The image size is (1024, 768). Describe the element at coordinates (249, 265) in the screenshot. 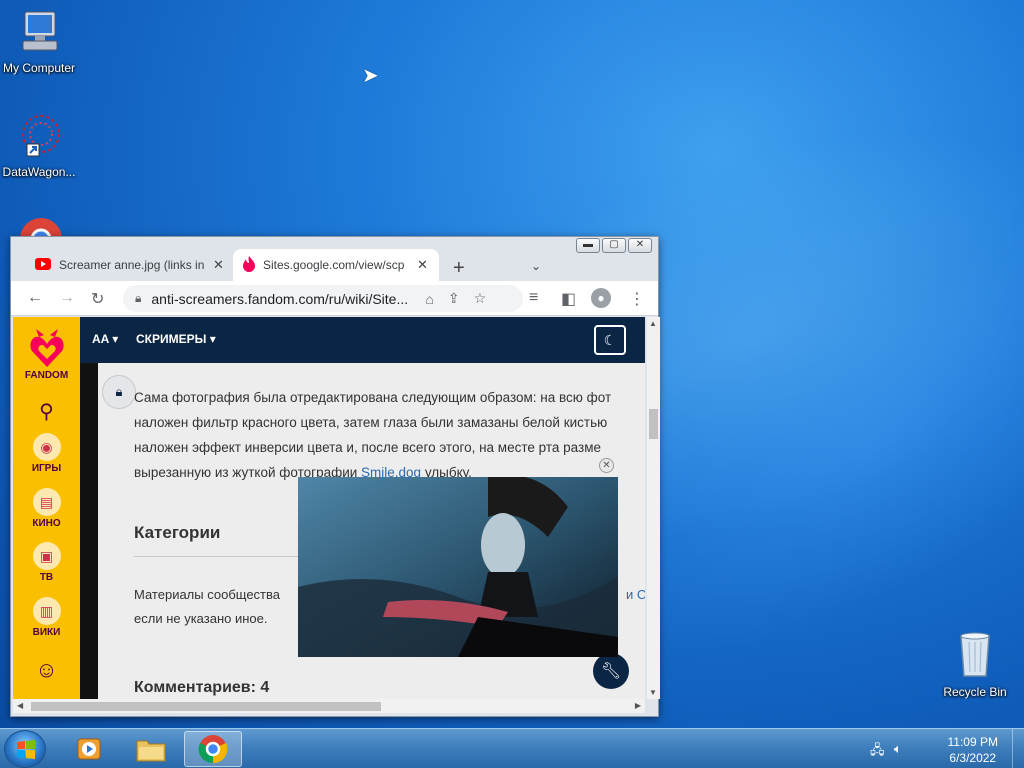

I see `fandom-flame-icon` at that location.